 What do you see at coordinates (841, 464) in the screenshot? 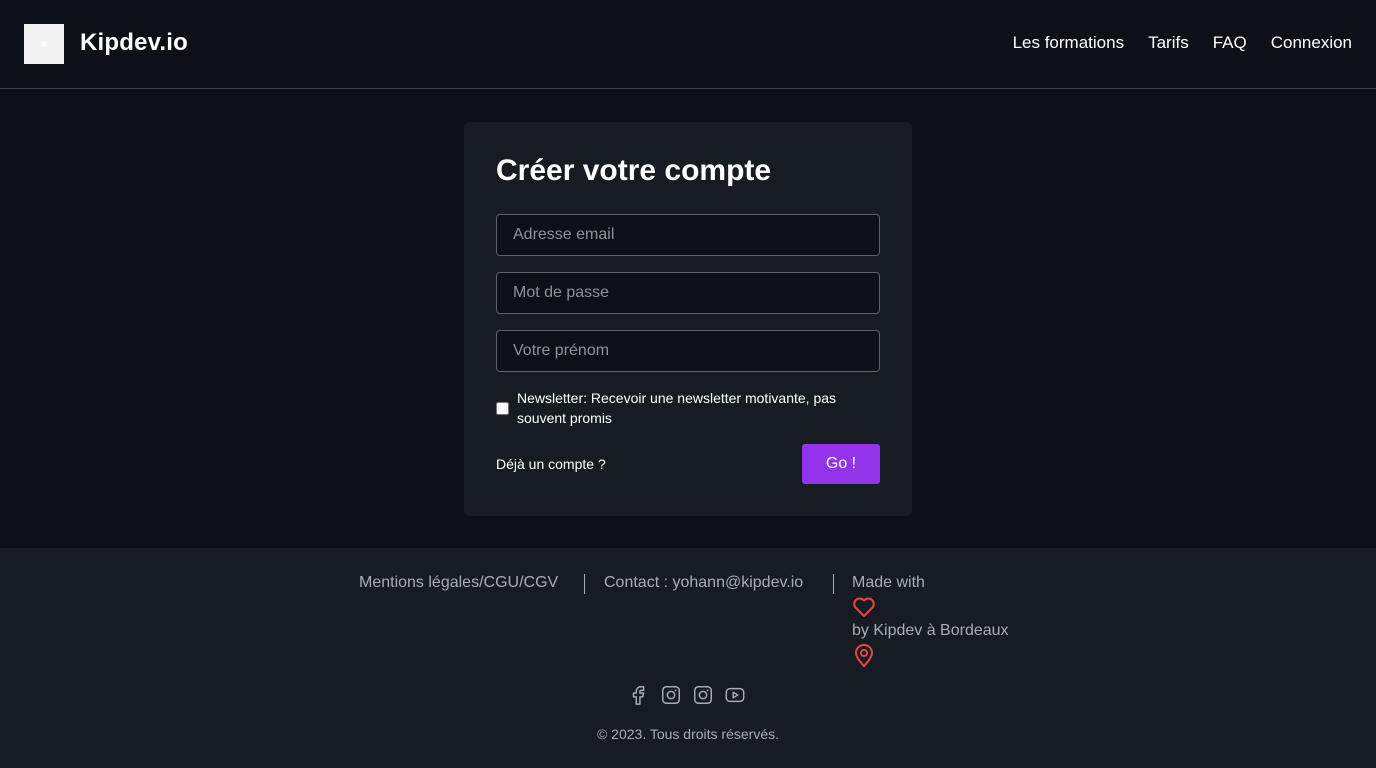
I see `submit-button: Go !` at bounding box center [841, 464].